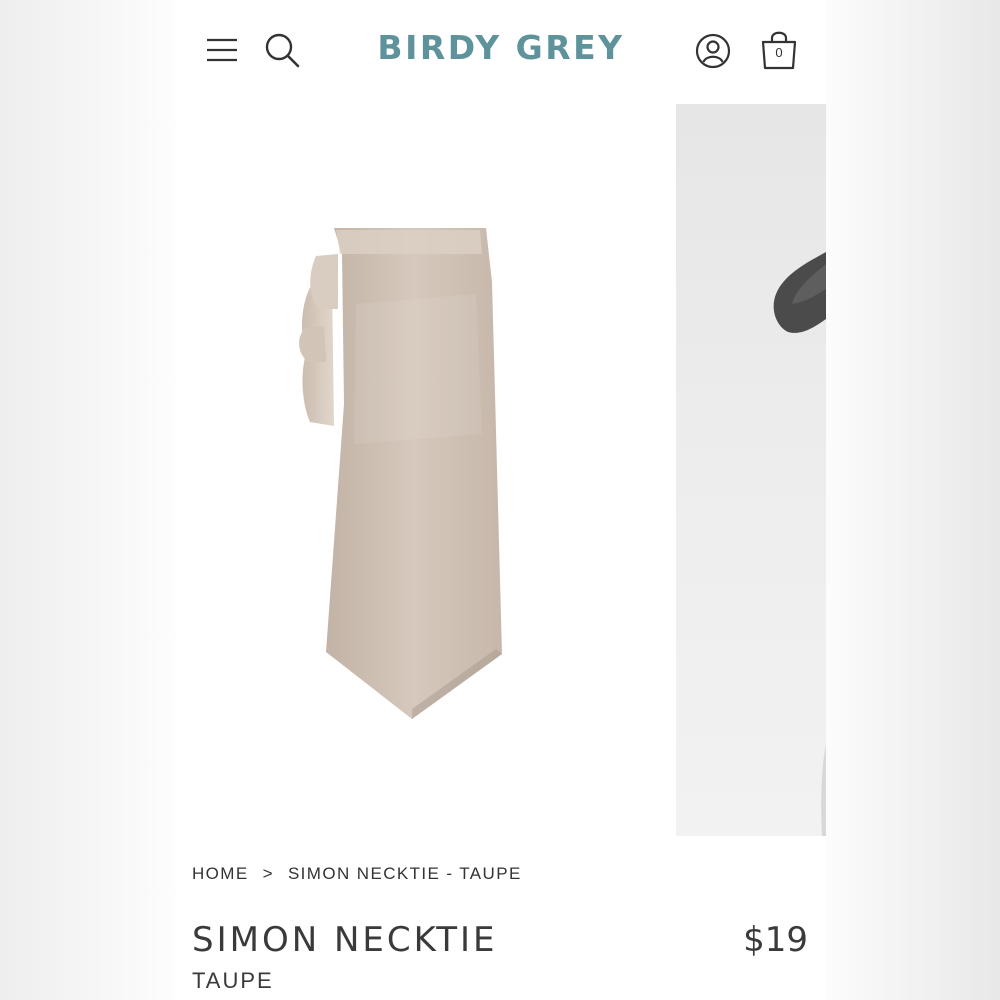 Image resolution: width=1000 pixels, height=1000 pixels. Describe the element at coordinates (501, 47) in the screenshot. I see `brand-logo: BIRDY GREY` at that location.